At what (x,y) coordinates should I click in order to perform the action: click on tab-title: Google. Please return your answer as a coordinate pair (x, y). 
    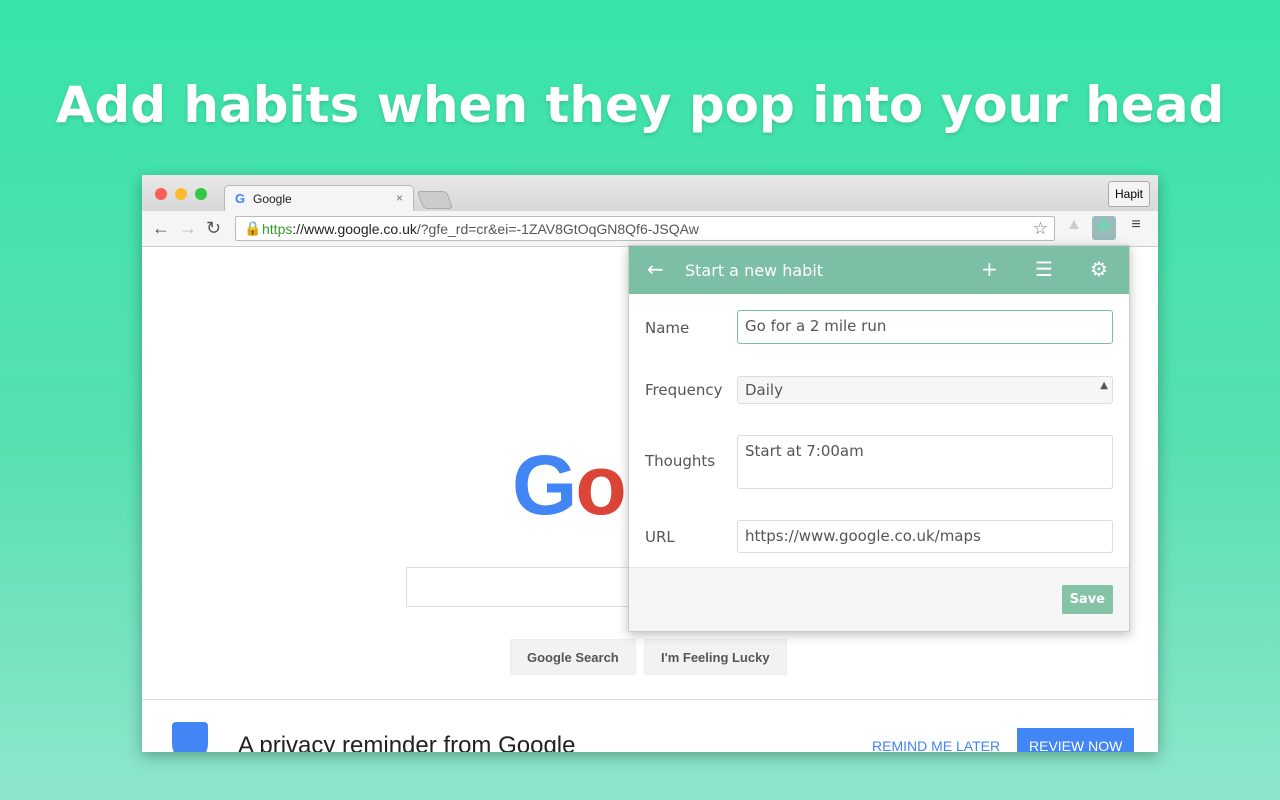
    Looking at the image, I should click on (272, 199).